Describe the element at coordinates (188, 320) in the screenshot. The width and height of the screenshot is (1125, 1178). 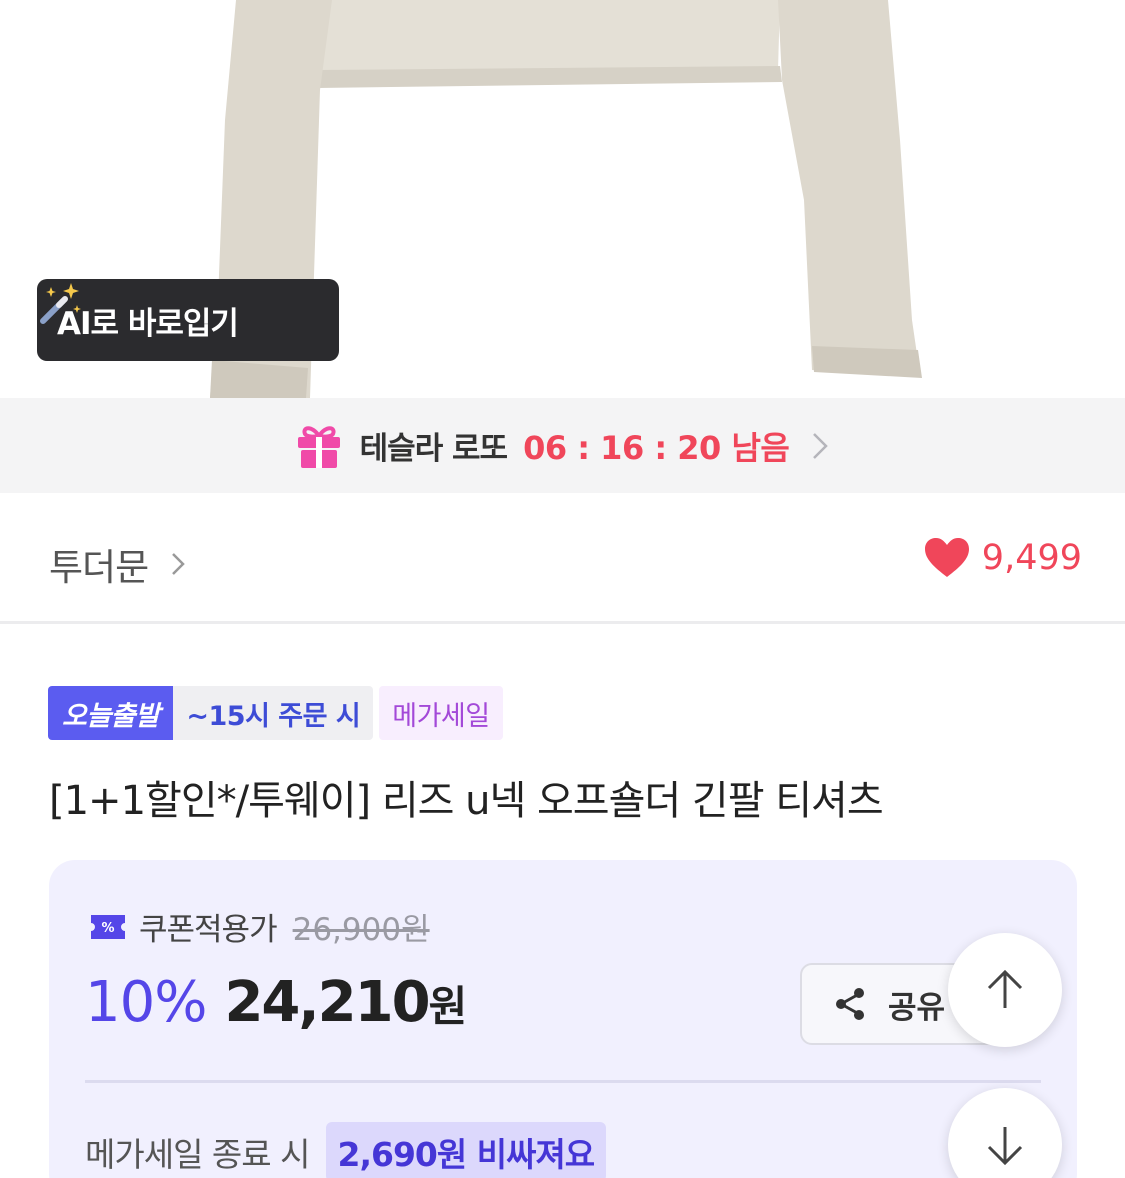
I see `ai-try-on-button: AI로 바로입기` at that location.